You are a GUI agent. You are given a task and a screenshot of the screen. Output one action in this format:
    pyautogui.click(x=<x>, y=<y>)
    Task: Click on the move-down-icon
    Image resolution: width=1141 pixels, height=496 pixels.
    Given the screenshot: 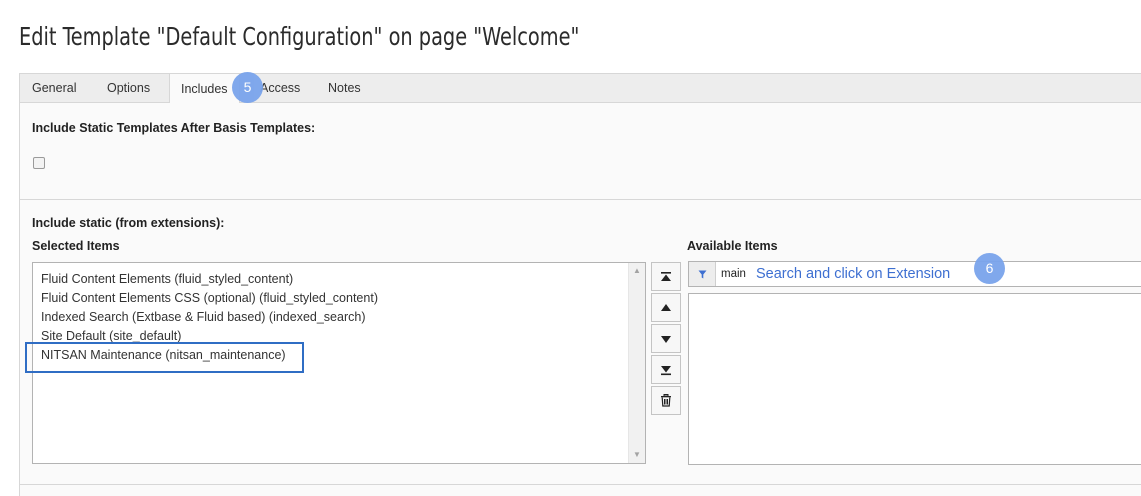 What is the action you would take?
    pyautogui.click(x=666, y=339)
    